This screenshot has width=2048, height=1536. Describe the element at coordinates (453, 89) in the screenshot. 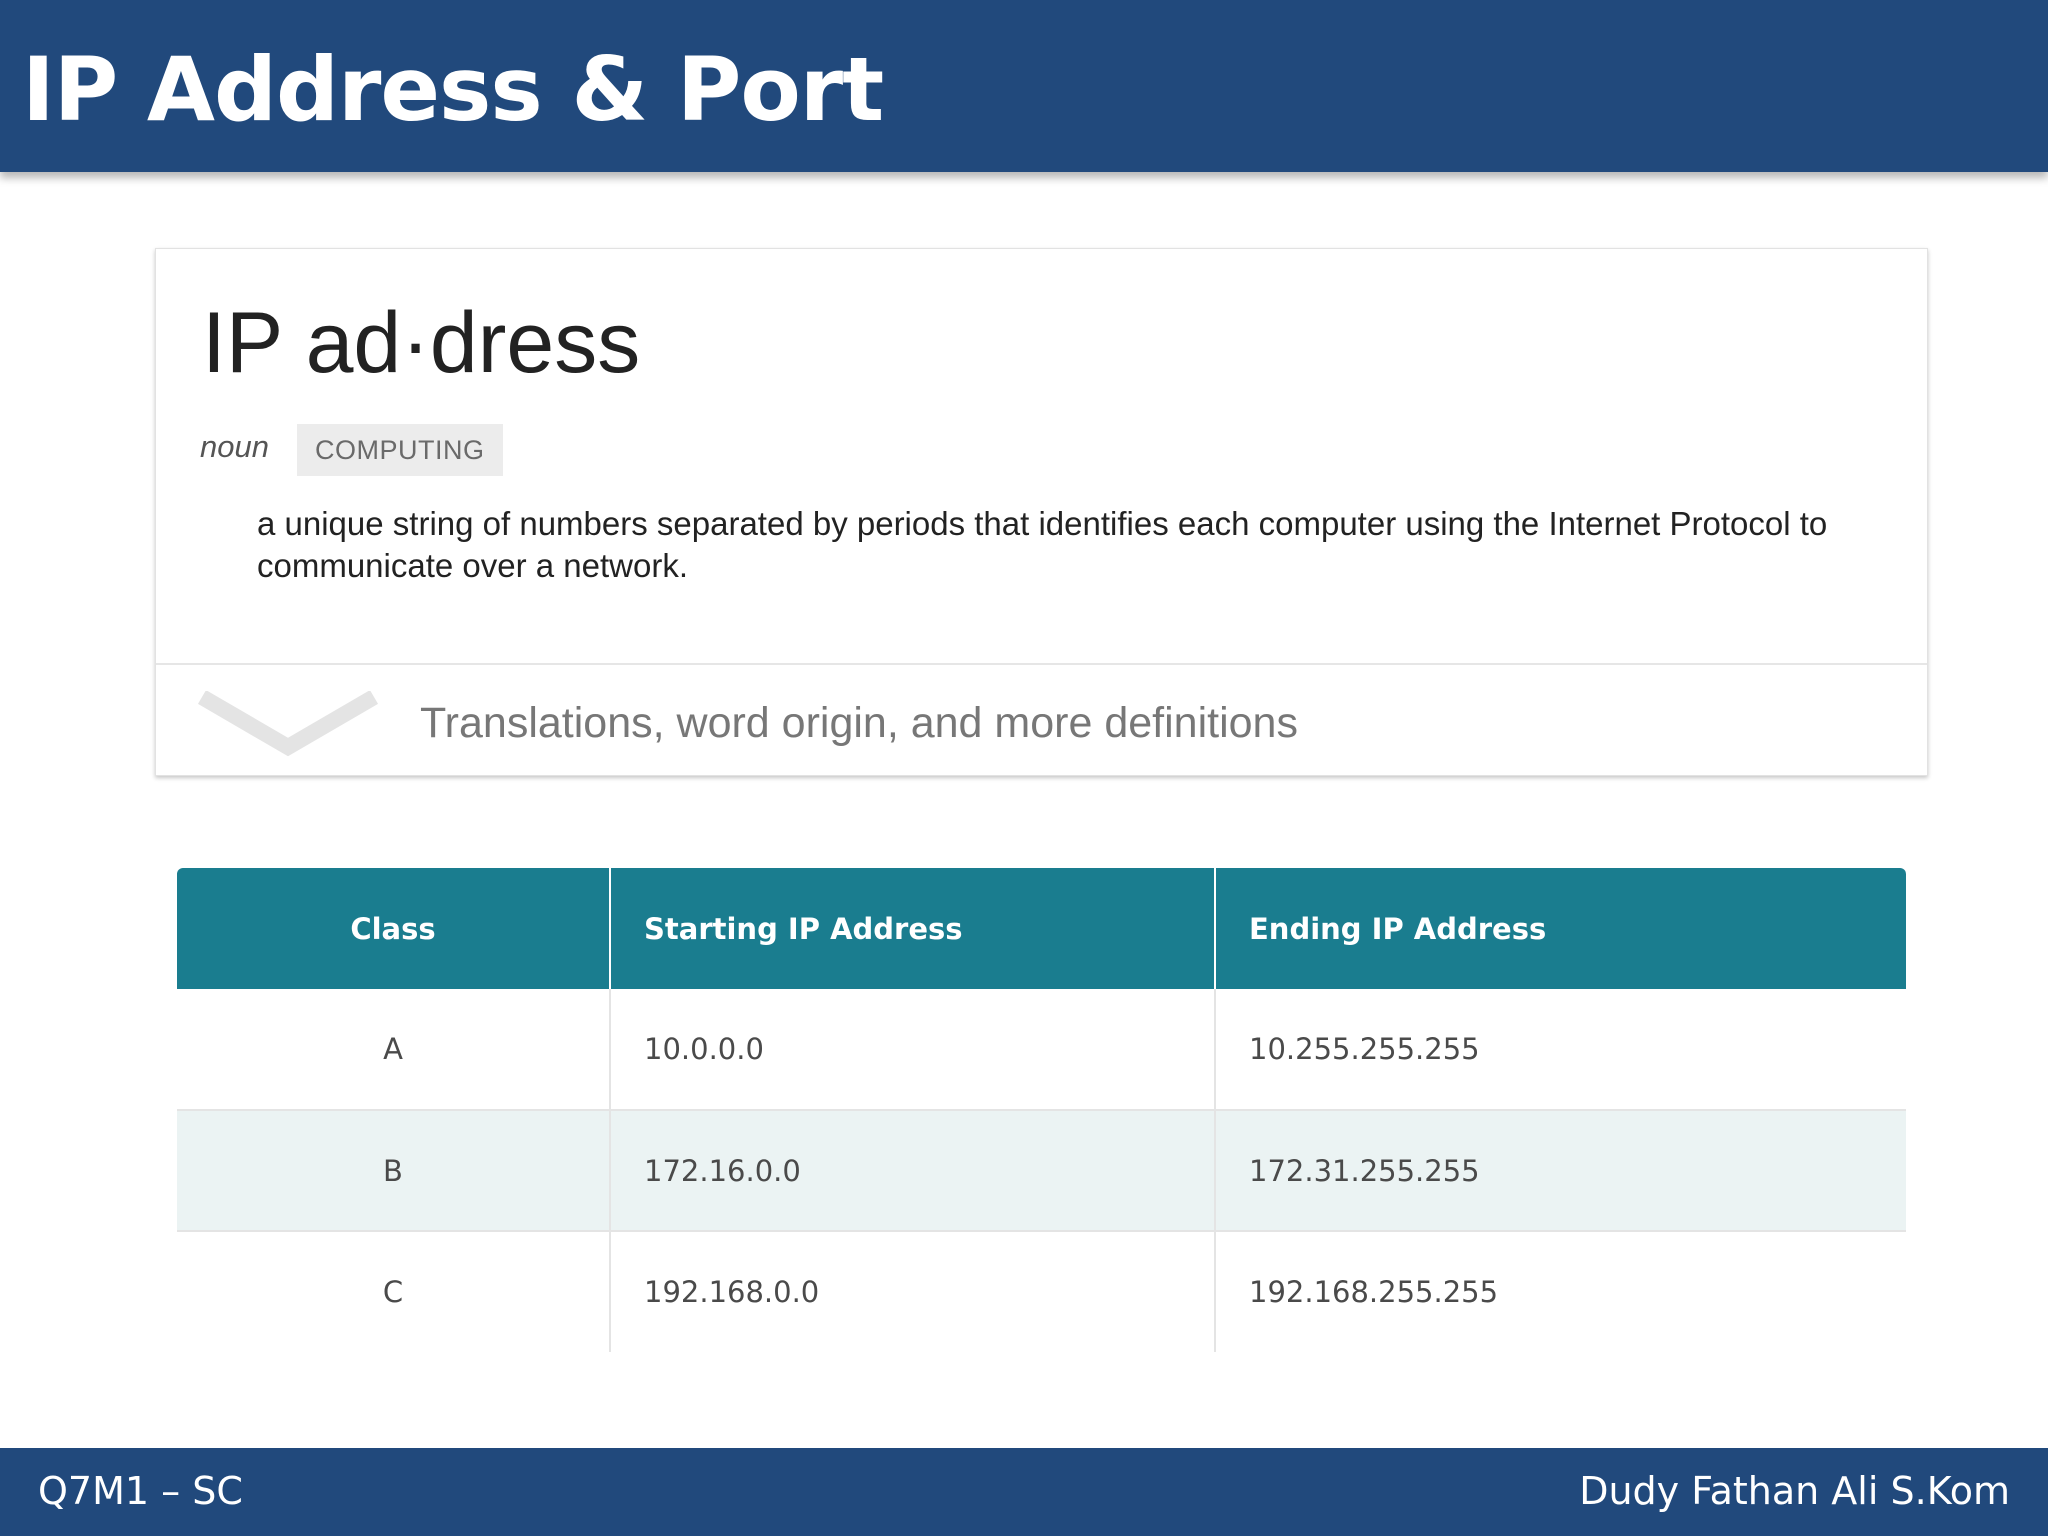

I see `slide-title: IP Address & Port` at that location.